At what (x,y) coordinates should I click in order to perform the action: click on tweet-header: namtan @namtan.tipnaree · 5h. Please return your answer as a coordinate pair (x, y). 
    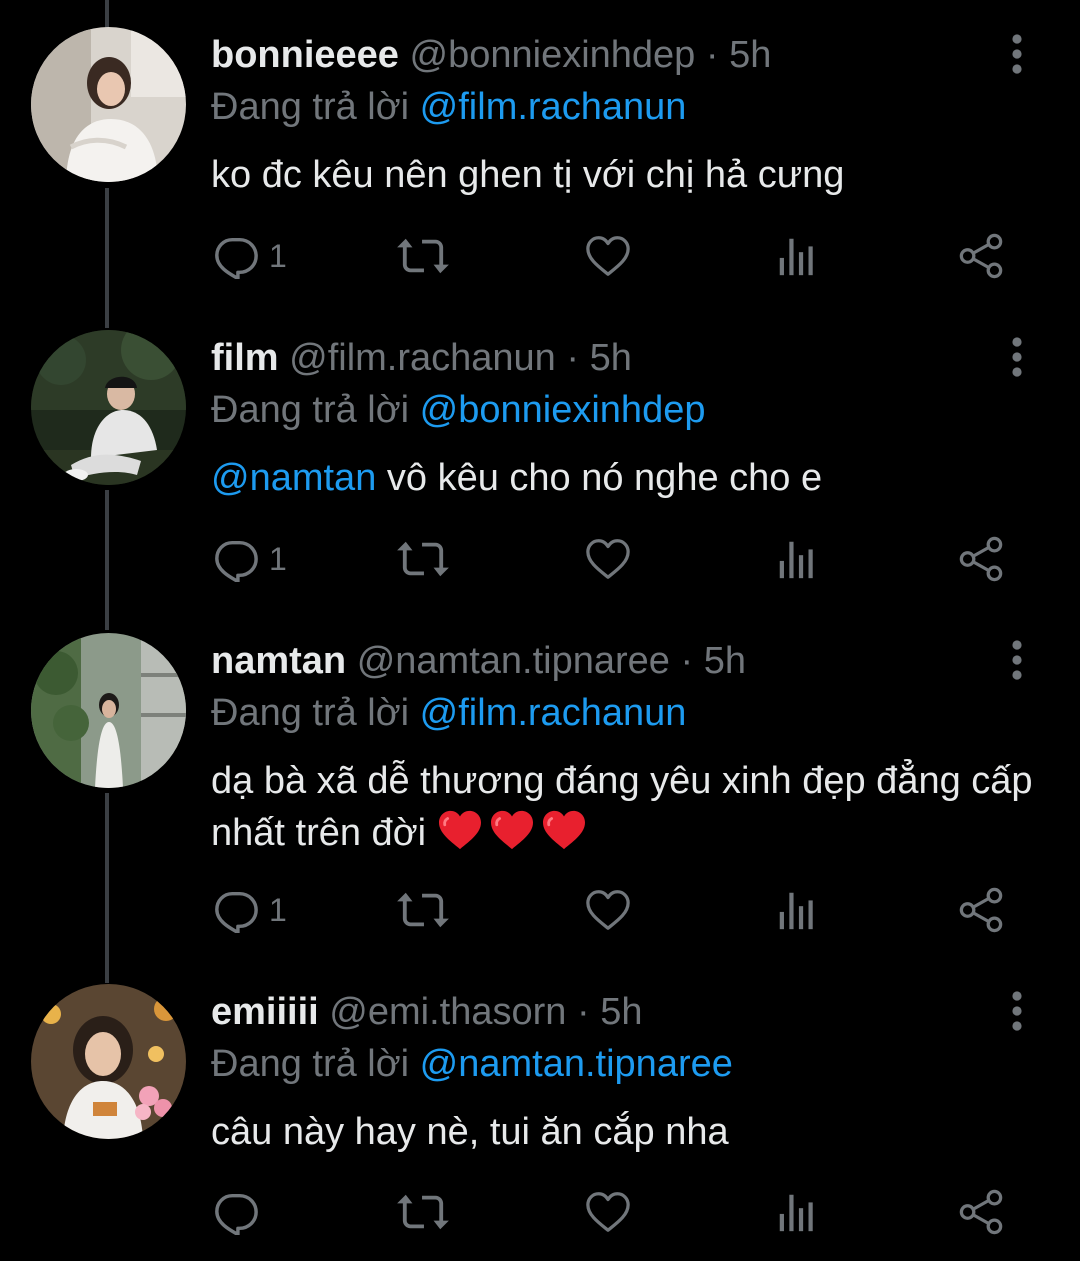
    Looking at the image, I should click on (478, 661).